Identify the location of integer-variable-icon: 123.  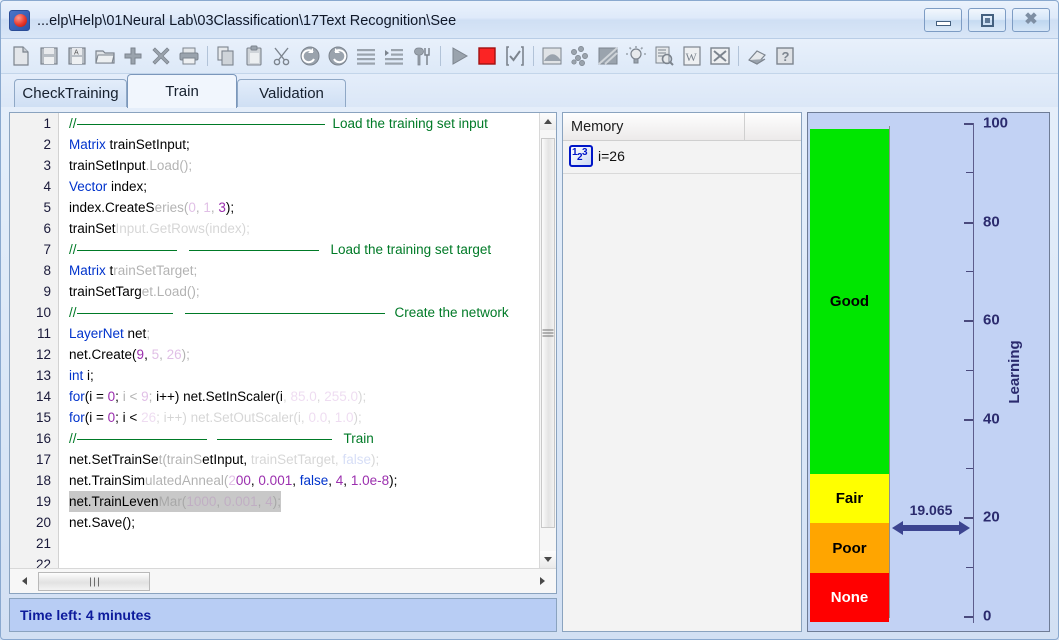
(581, 156).